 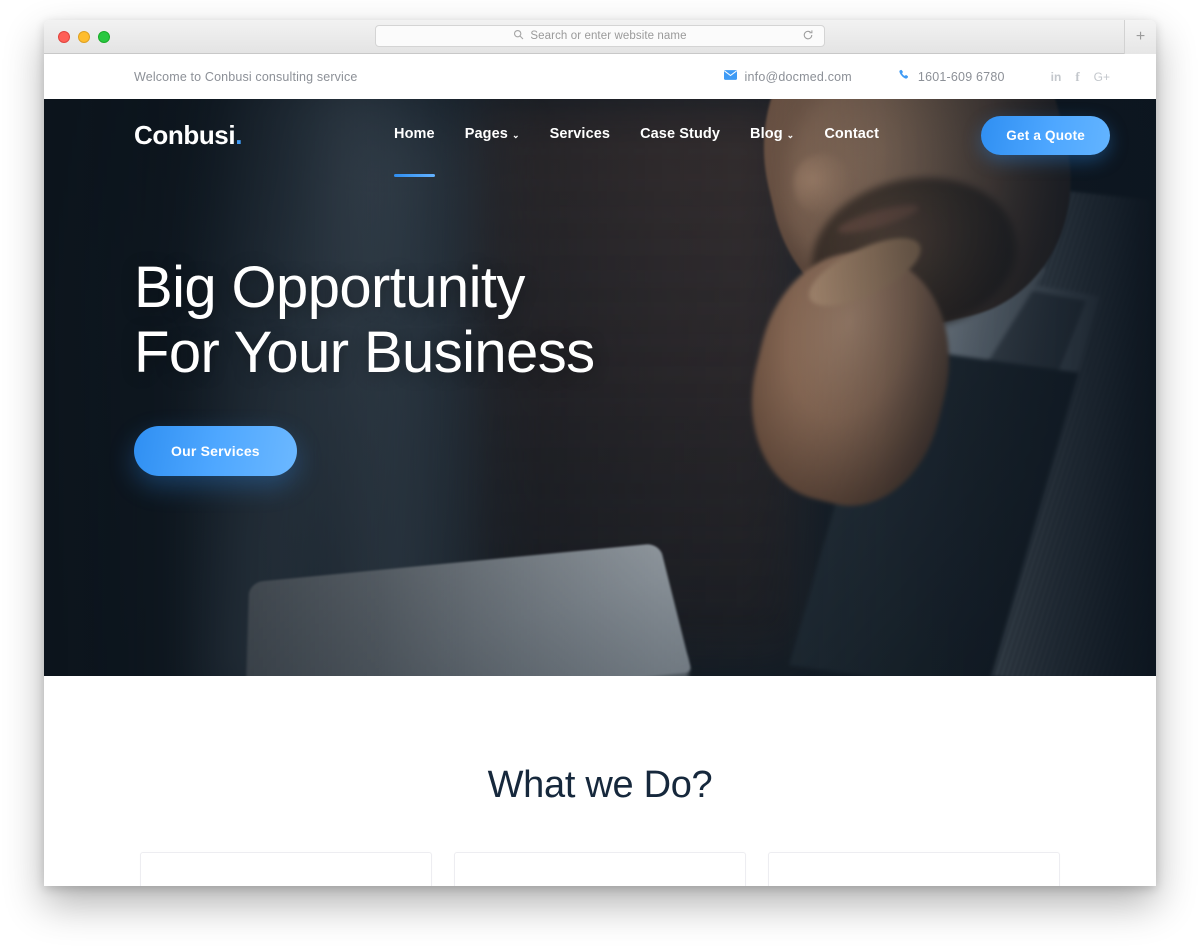 I want to click on email-contact: info@docmed.com, so click(x=787, y=76).